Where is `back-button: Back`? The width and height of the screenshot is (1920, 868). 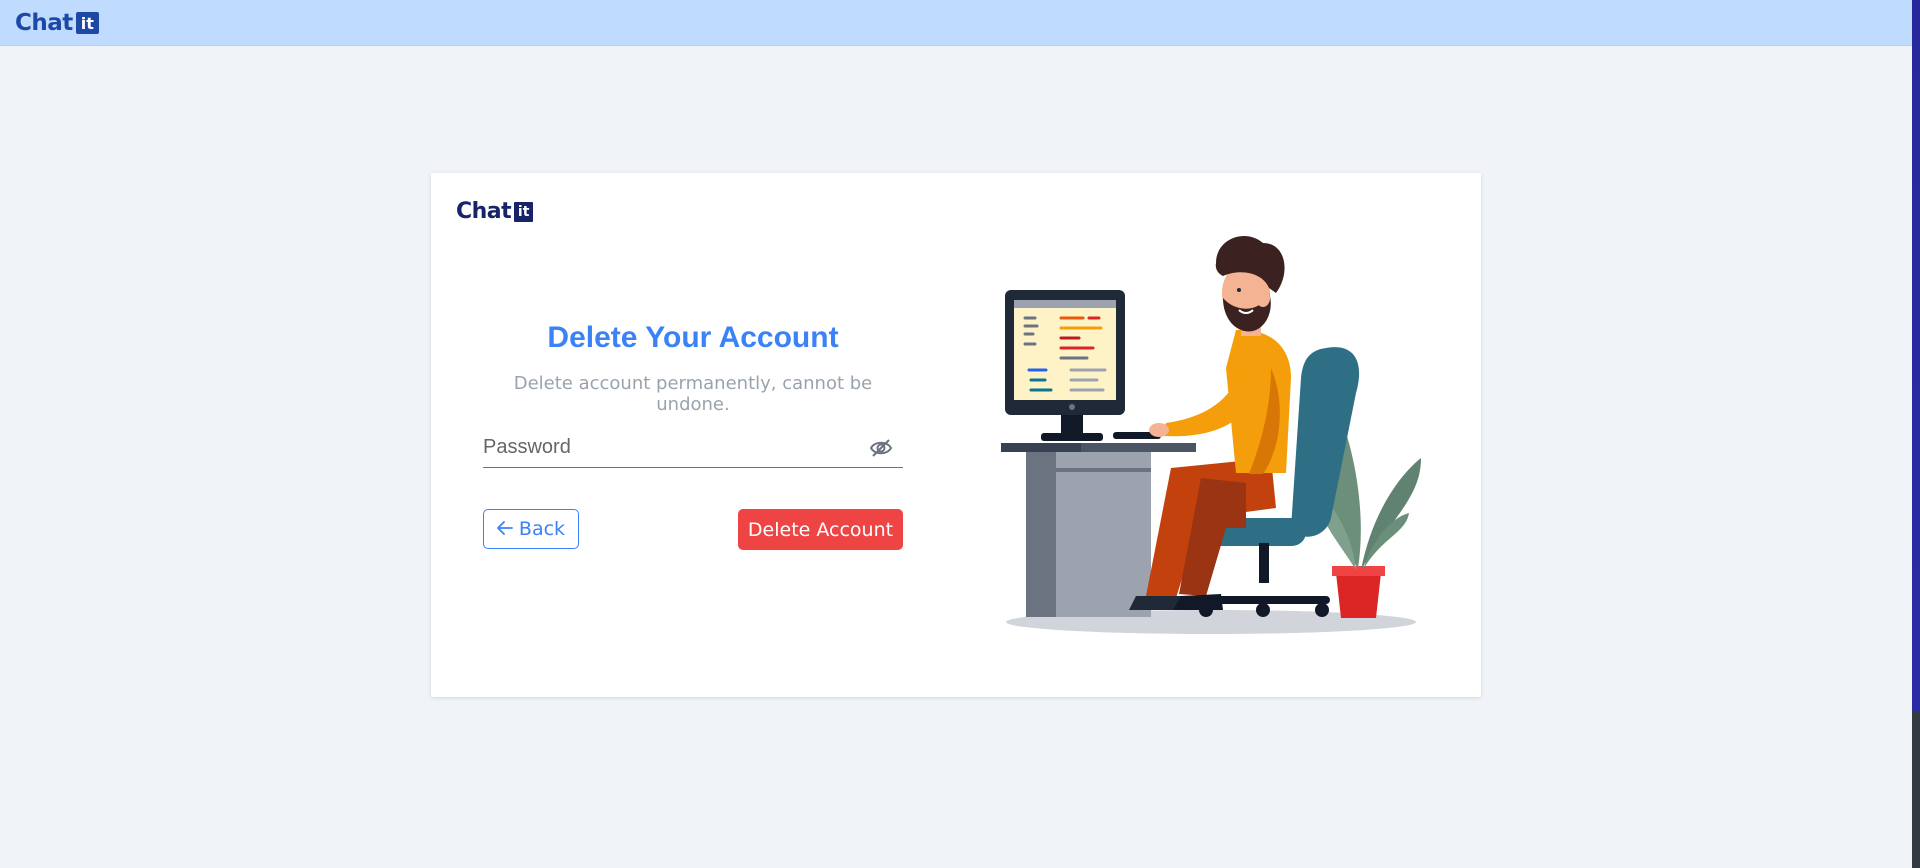
back-button: Back is located at coordinates (531, 529).